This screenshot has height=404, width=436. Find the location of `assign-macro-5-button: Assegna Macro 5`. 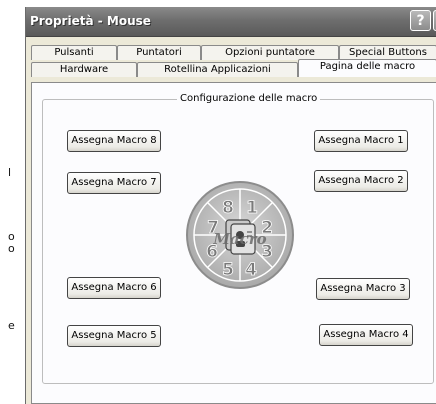

assign-macro-5-button: Assegna Macro 5 is located at coordinates (114, 336).